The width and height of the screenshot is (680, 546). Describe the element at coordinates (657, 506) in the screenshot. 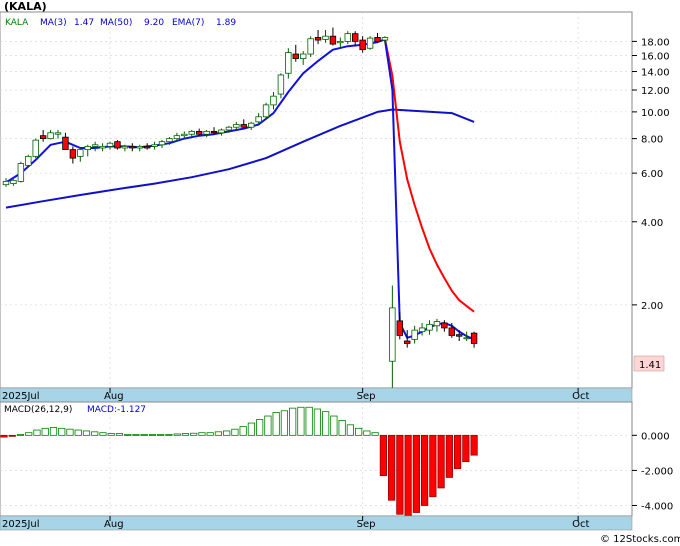

I see `macd-y-tick-label: -4.000` at that location.